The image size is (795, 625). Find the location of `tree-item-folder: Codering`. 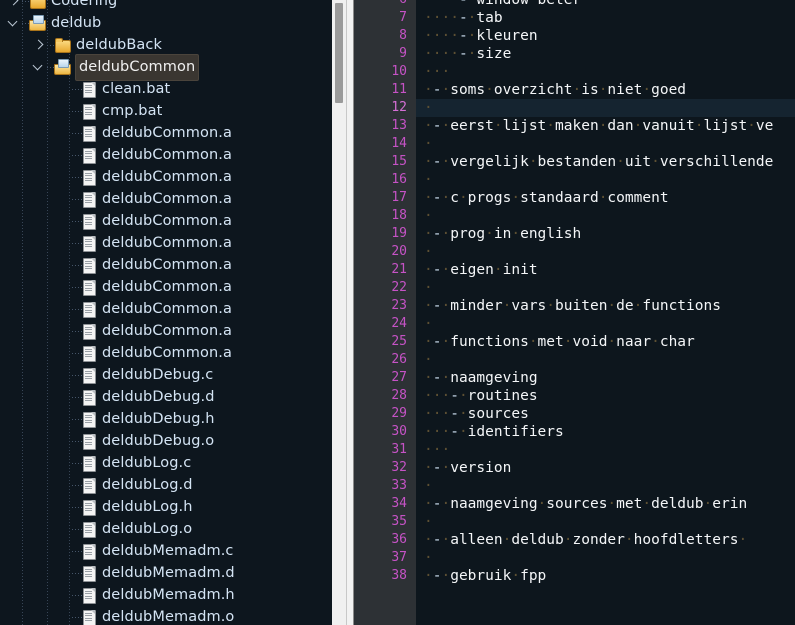

tree-item-folder: Codering is located at coordinates (173, 6).